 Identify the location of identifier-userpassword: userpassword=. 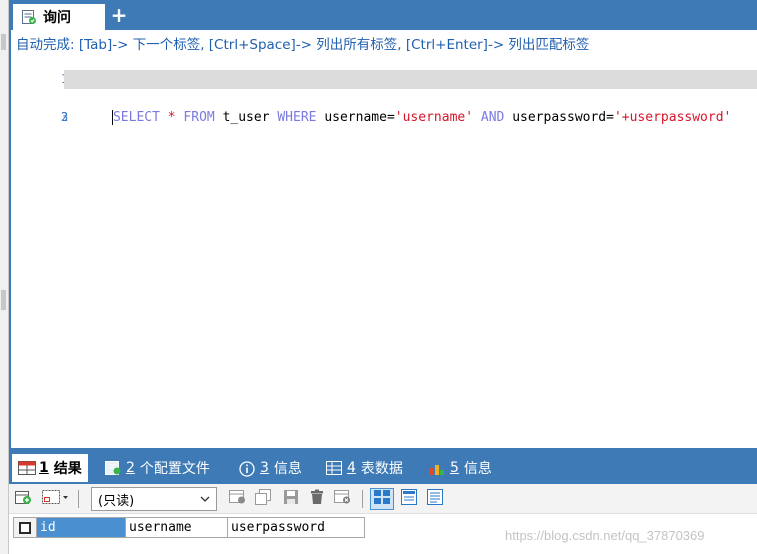
(563, 117).